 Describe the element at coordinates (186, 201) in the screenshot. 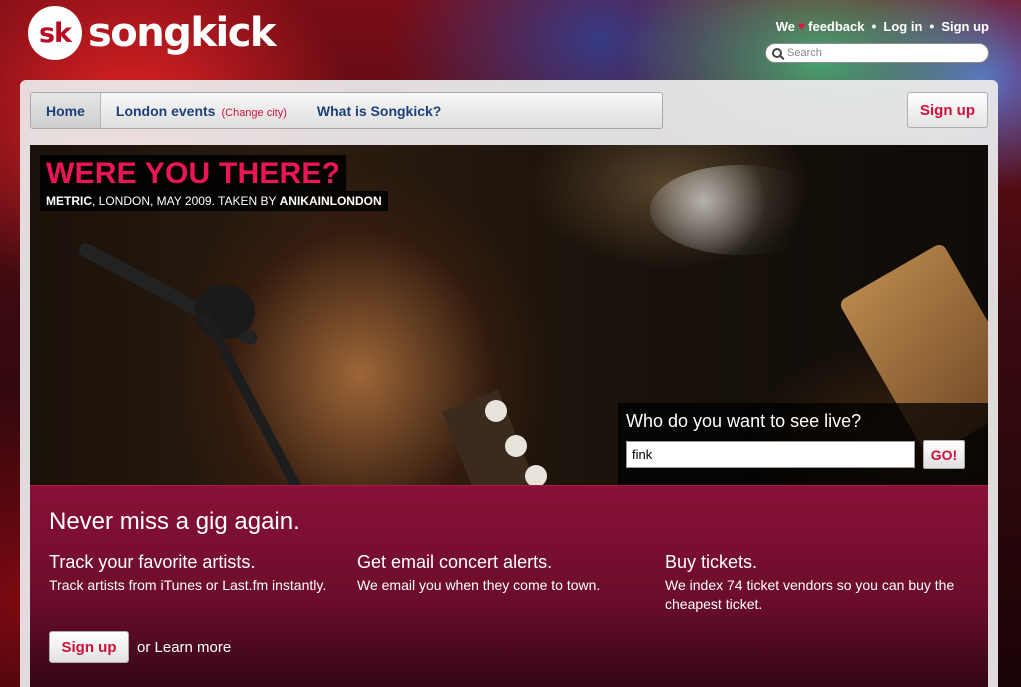

I see `caption-text: , LONDON, MAY 2009. TAKEN BY` at that location.